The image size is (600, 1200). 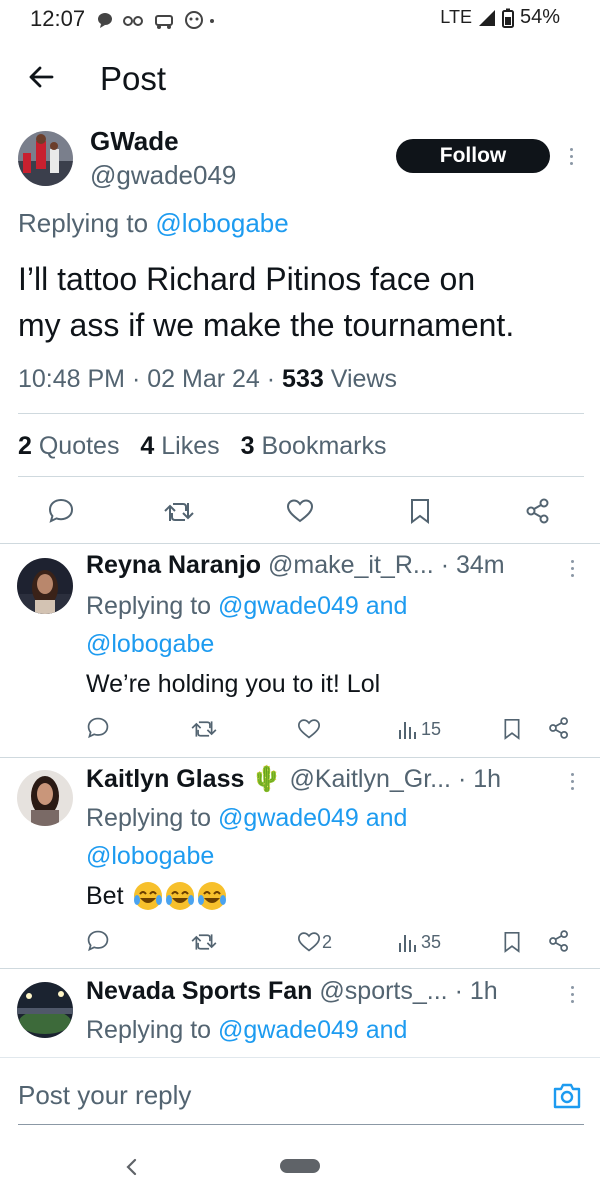 I want to click on reply-author-name: Reyna Naranjo, so click(x=173, y=565).